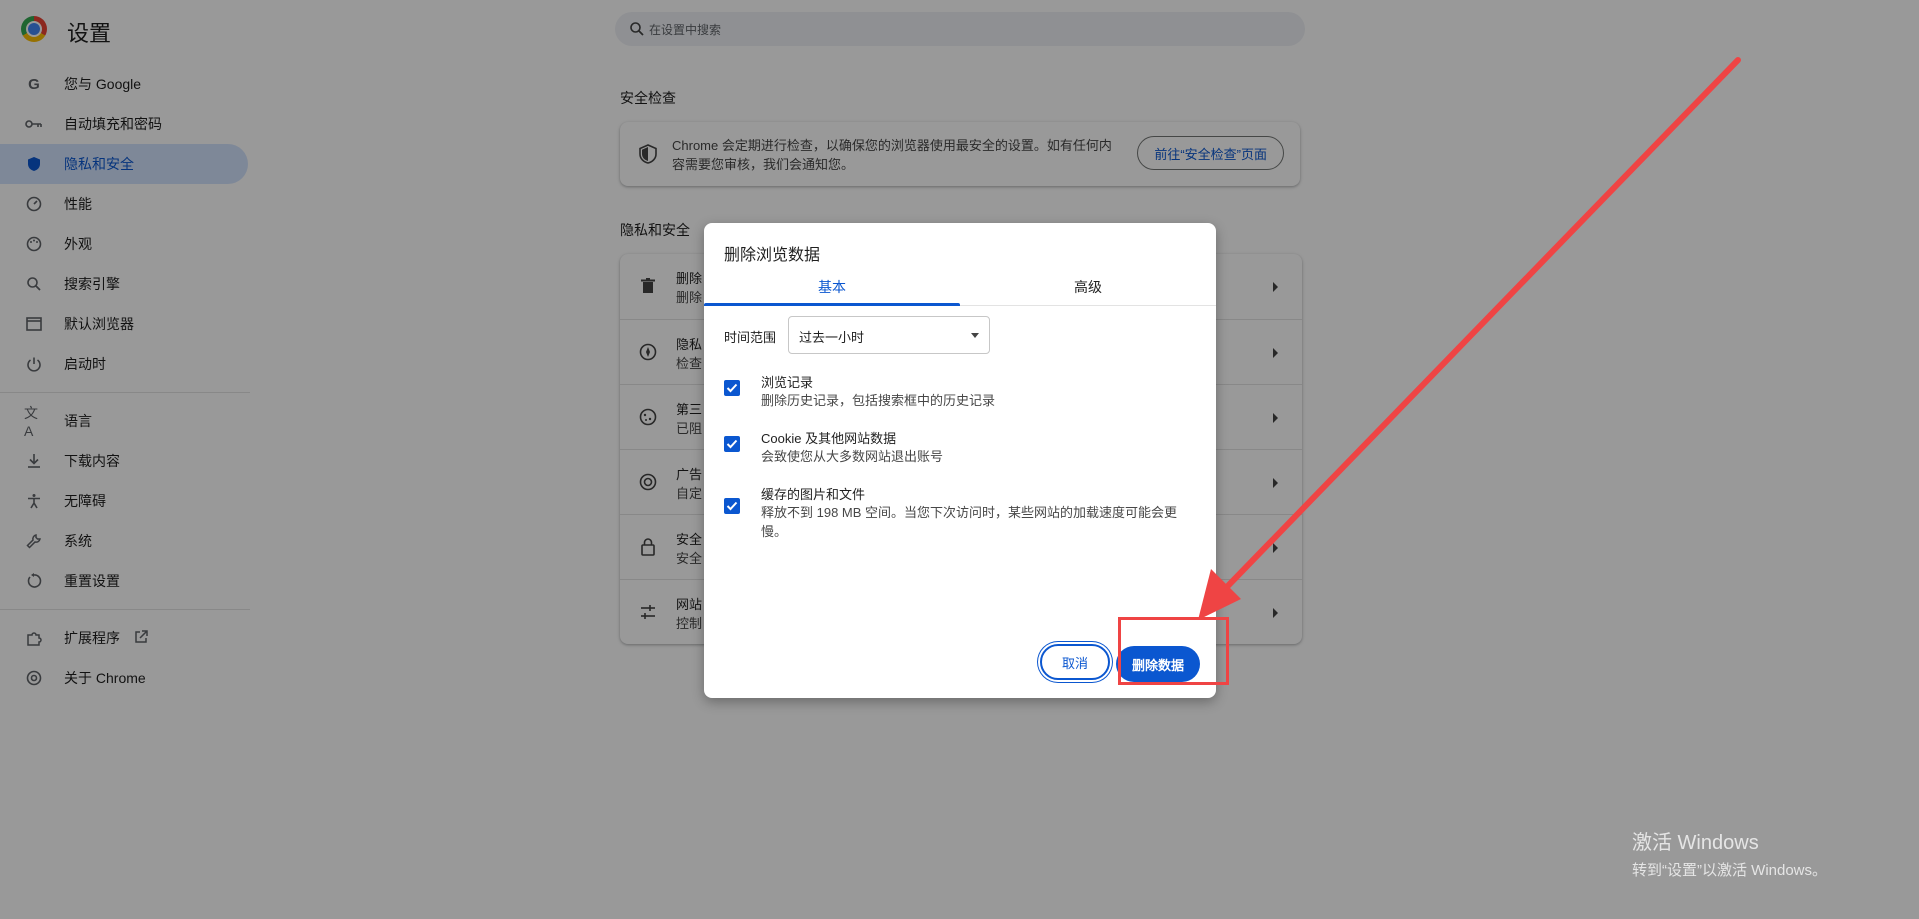 This screenshot has width=1919, height=919. What do you see at coordinates (772, 255) in the screenshot?
I see `dialog-title: 删除浏览数据` at bounding box center [772, 255].